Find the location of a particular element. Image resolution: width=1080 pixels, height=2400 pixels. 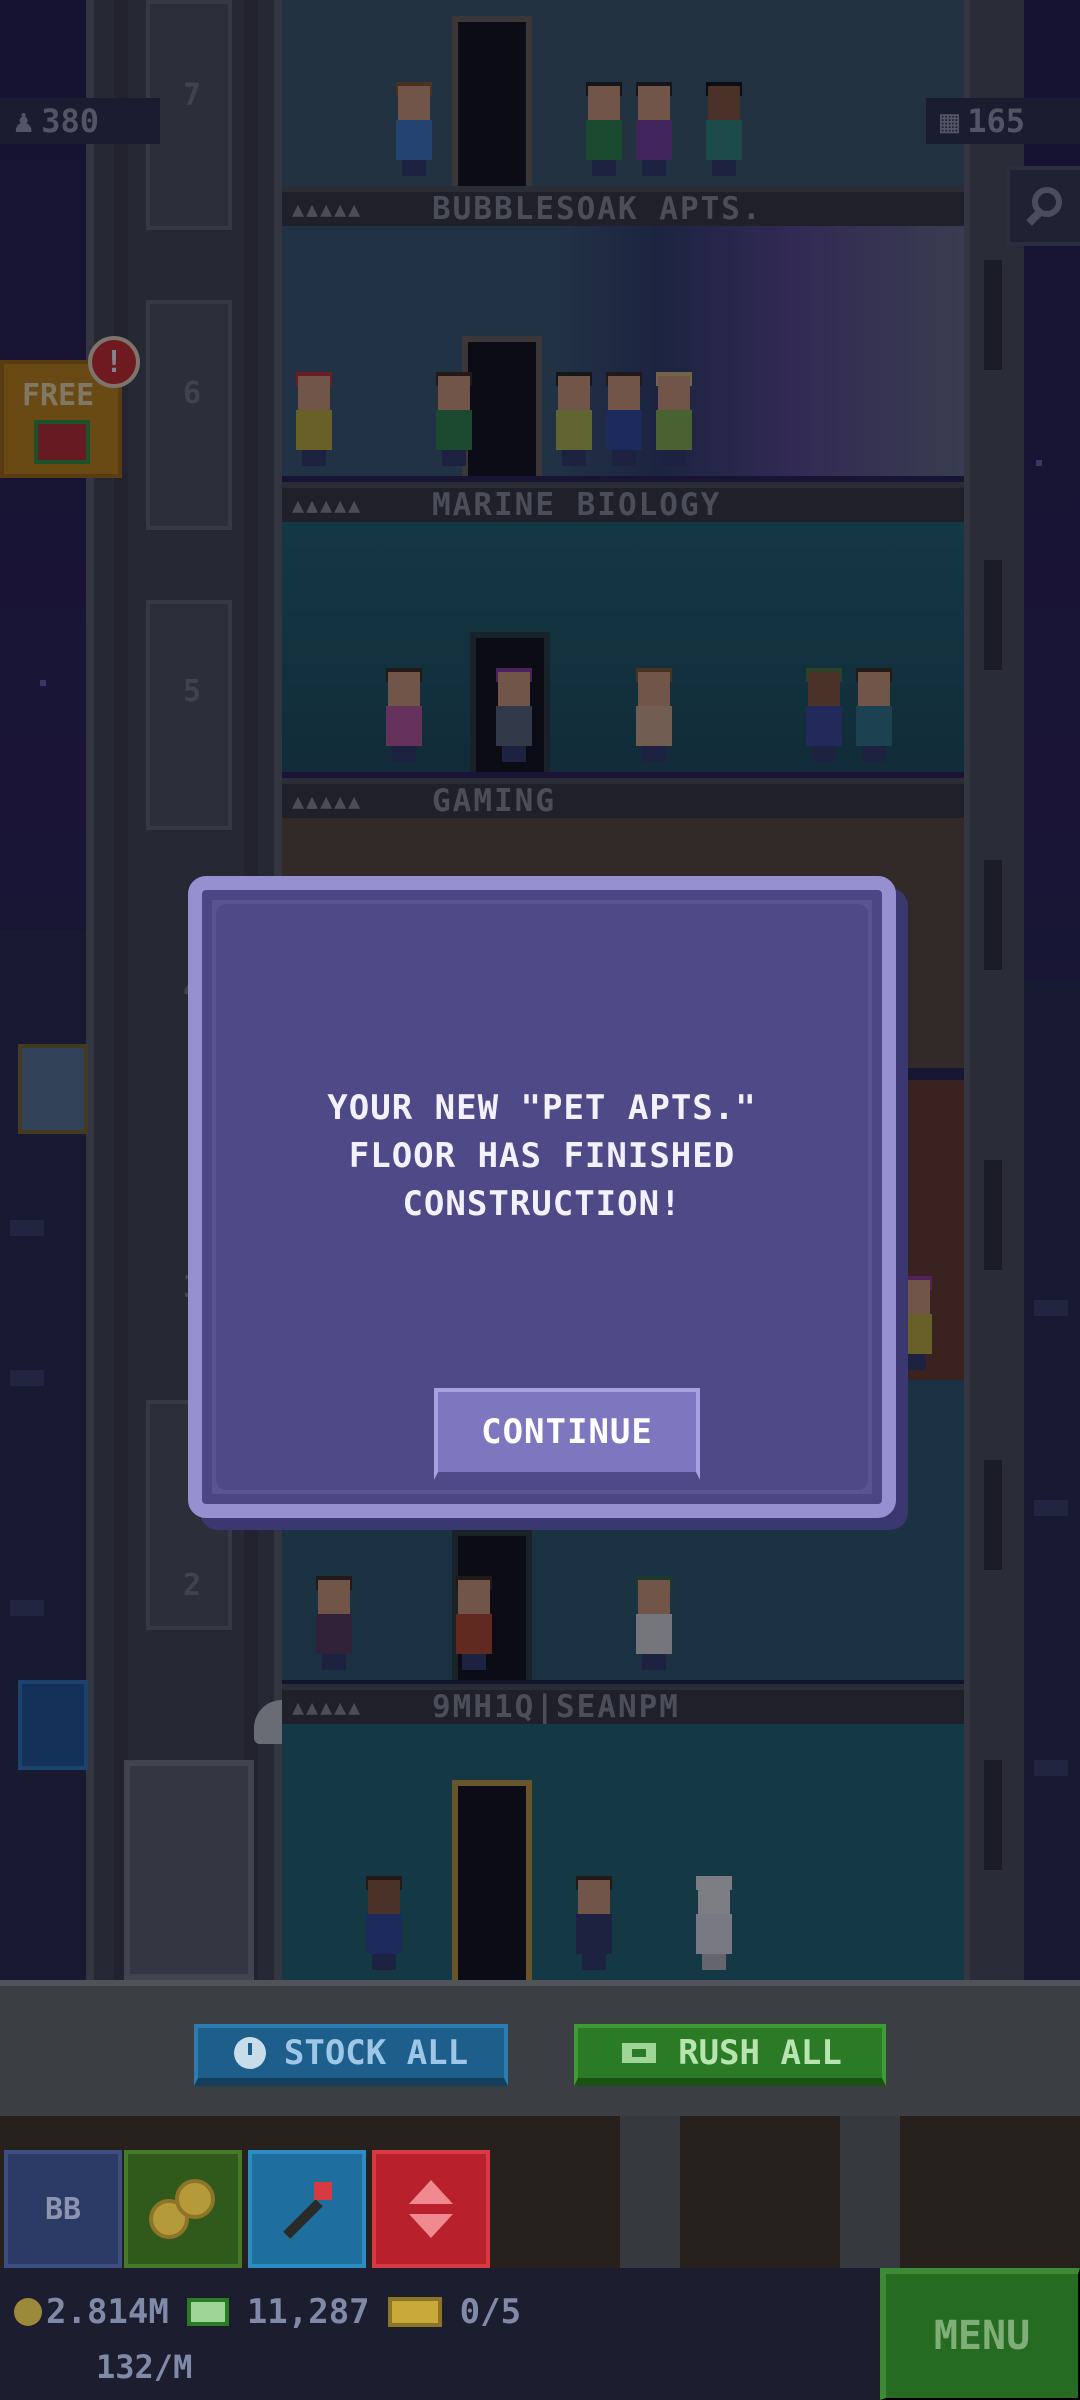

coins-value: 2.814M is located at coordinates (107, 2312).